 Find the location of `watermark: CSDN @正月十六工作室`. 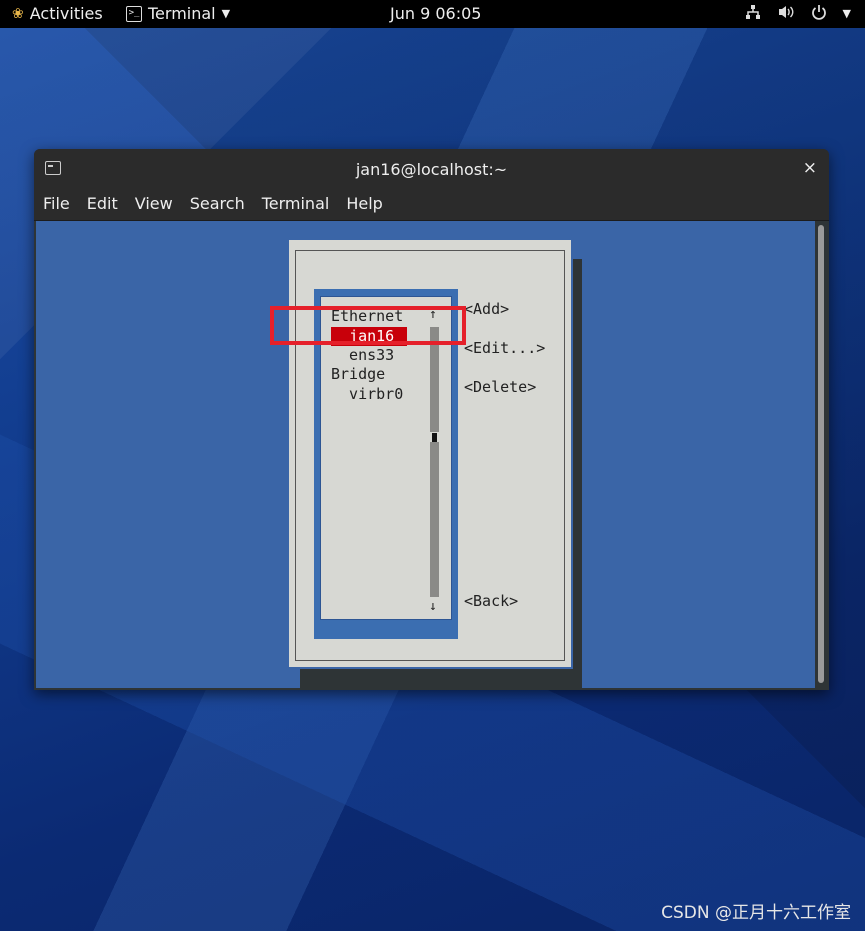

watermark: CSDN @正月十六工作室 is located at coordinates (756, 913).